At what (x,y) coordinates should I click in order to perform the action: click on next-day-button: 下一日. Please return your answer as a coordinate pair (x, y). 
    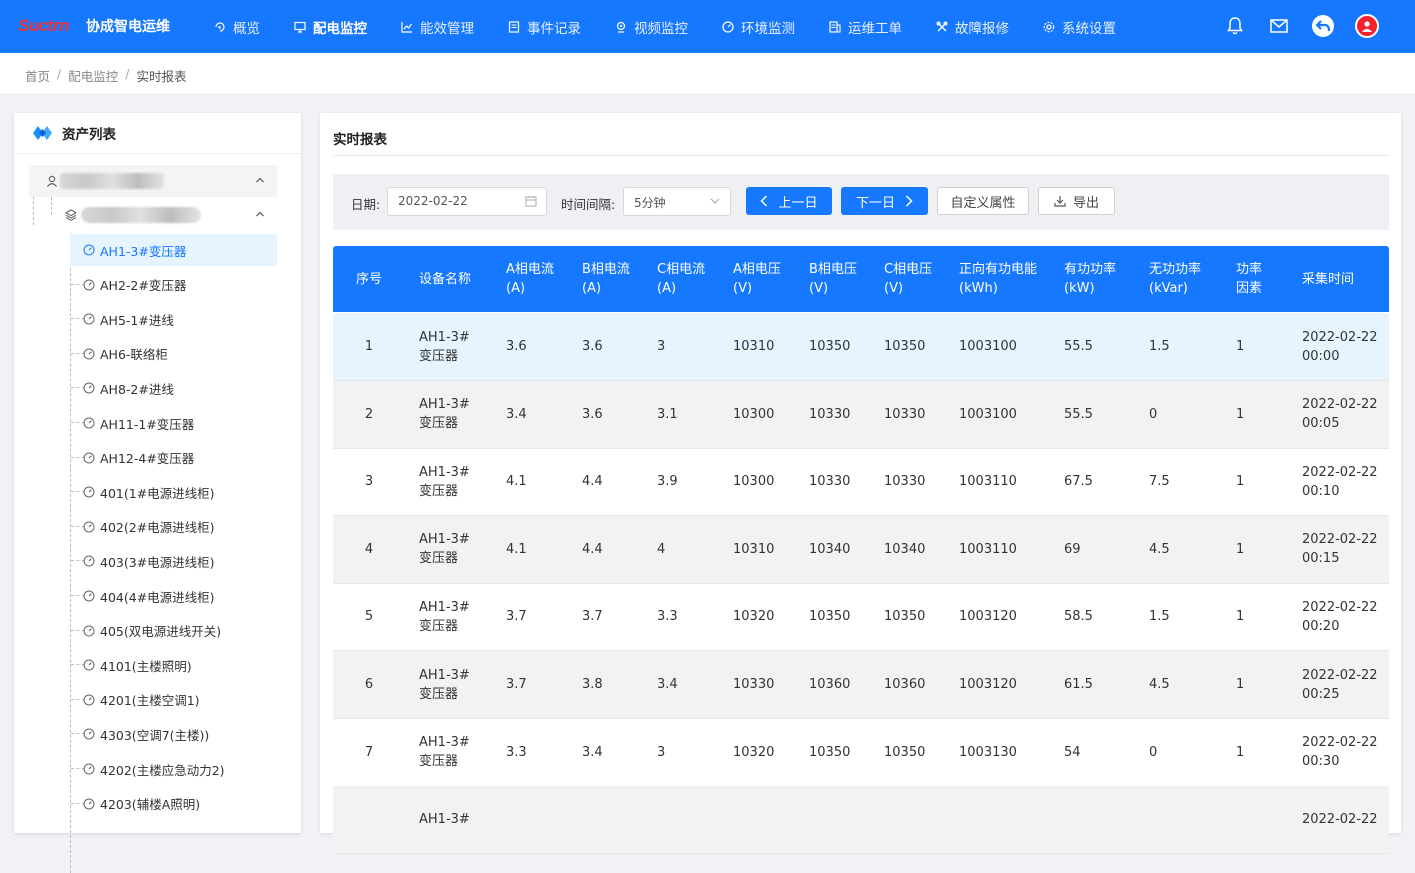
    Looking at the image, I should click on (884, 201).